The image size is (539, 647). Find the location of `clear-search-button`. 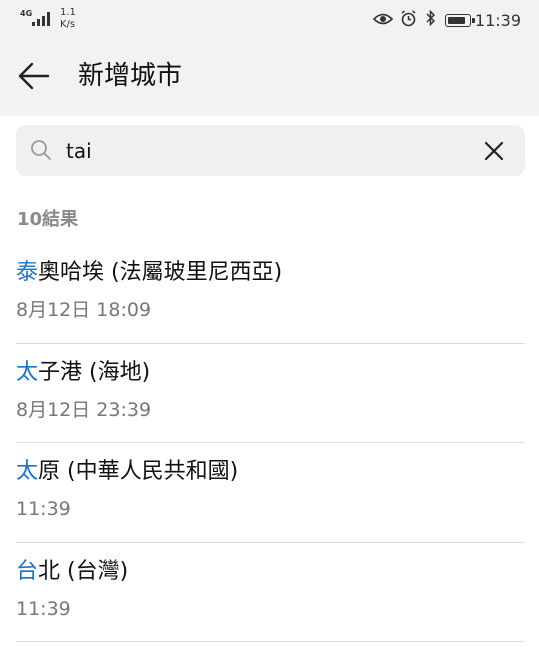

clear-search-button is located at coordinates (494, 151).